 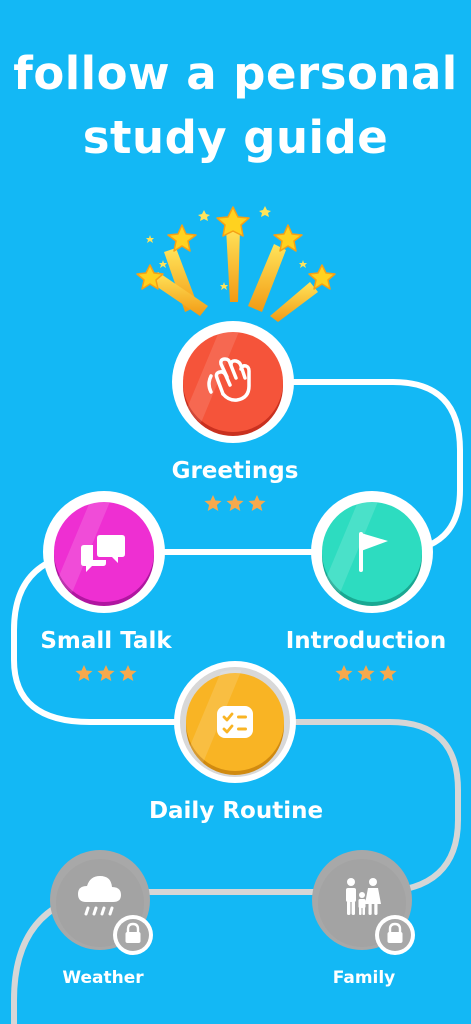 I want to click on lock-badge-family, so click(x=395, y=935).